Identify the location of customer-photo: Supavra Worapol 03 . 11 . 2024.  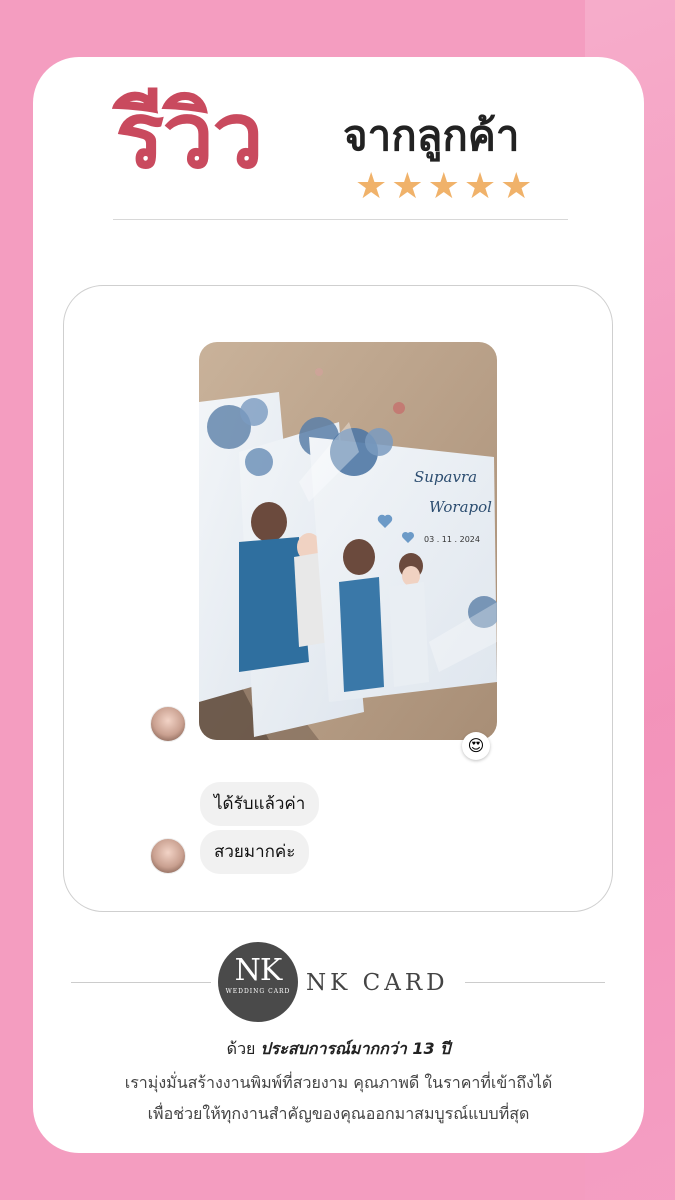
(348, 541).